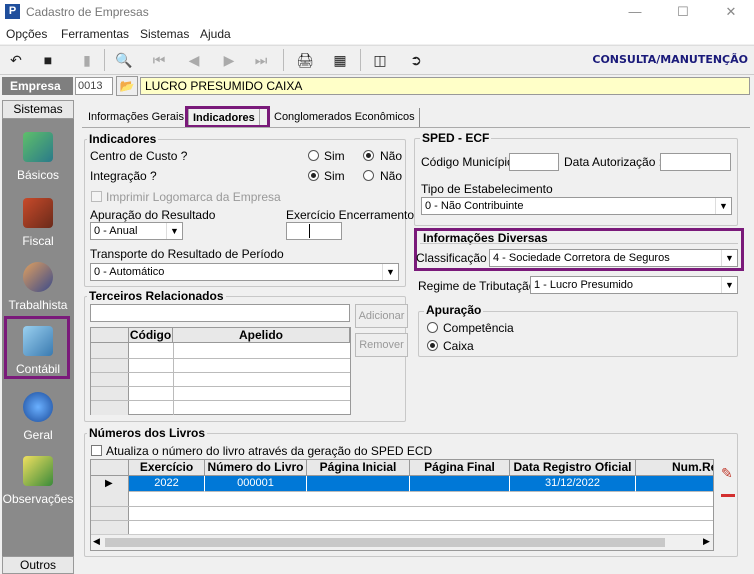 The height and width of the screenshot is (574, 754). What do you see at coordinates (127, 86) in the screenshot?
I see `open-folder-icon: 📂` at bounding box center [127, 86].